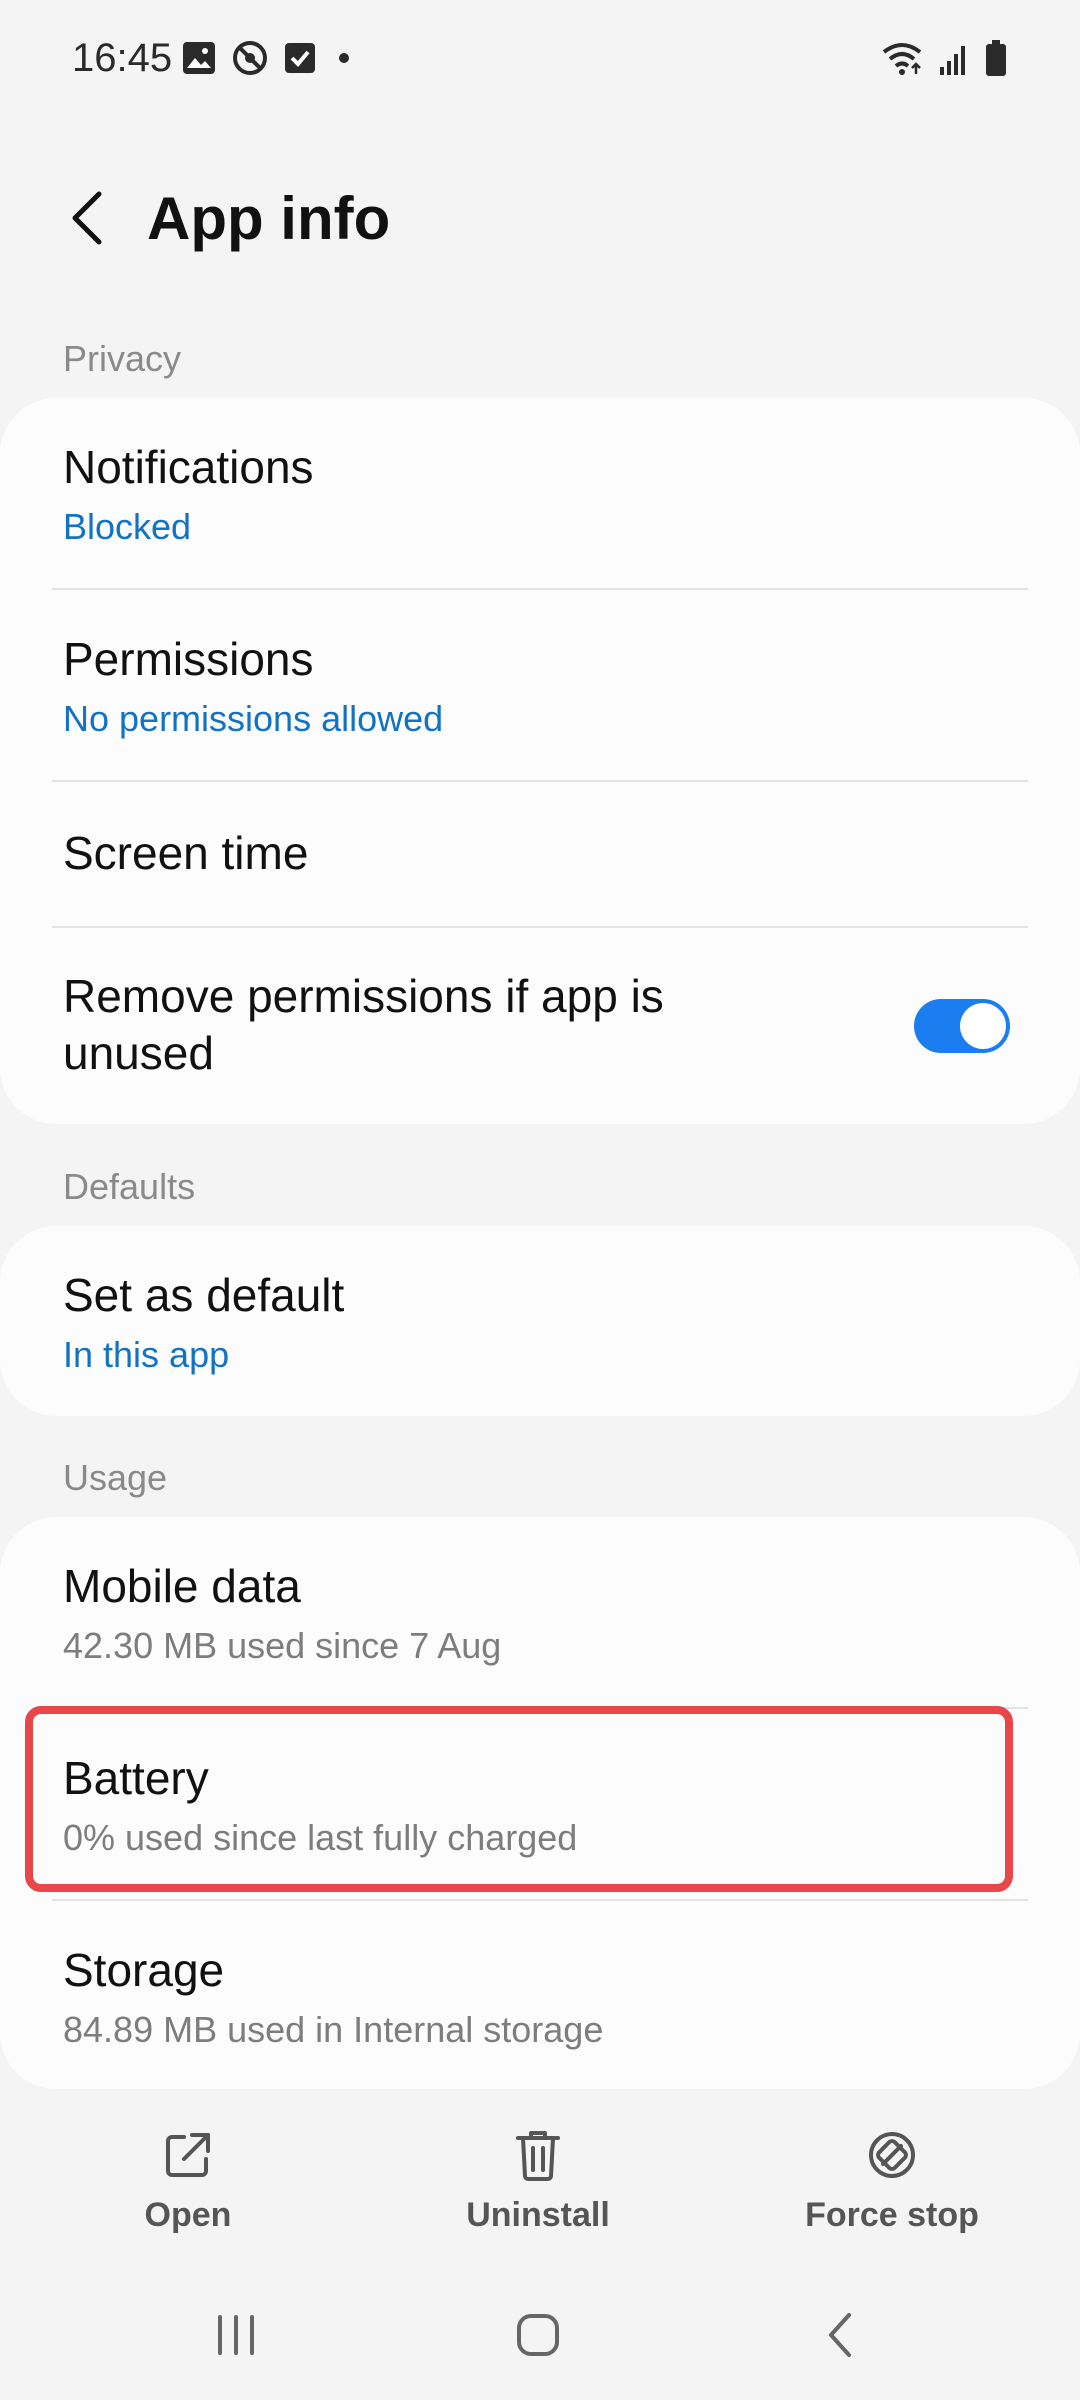 The image size is (1080, 2400). What do you see at coordinates (902, 60) in the screenshot?
I see `wifi-icon` at bounding box center [902, 60].